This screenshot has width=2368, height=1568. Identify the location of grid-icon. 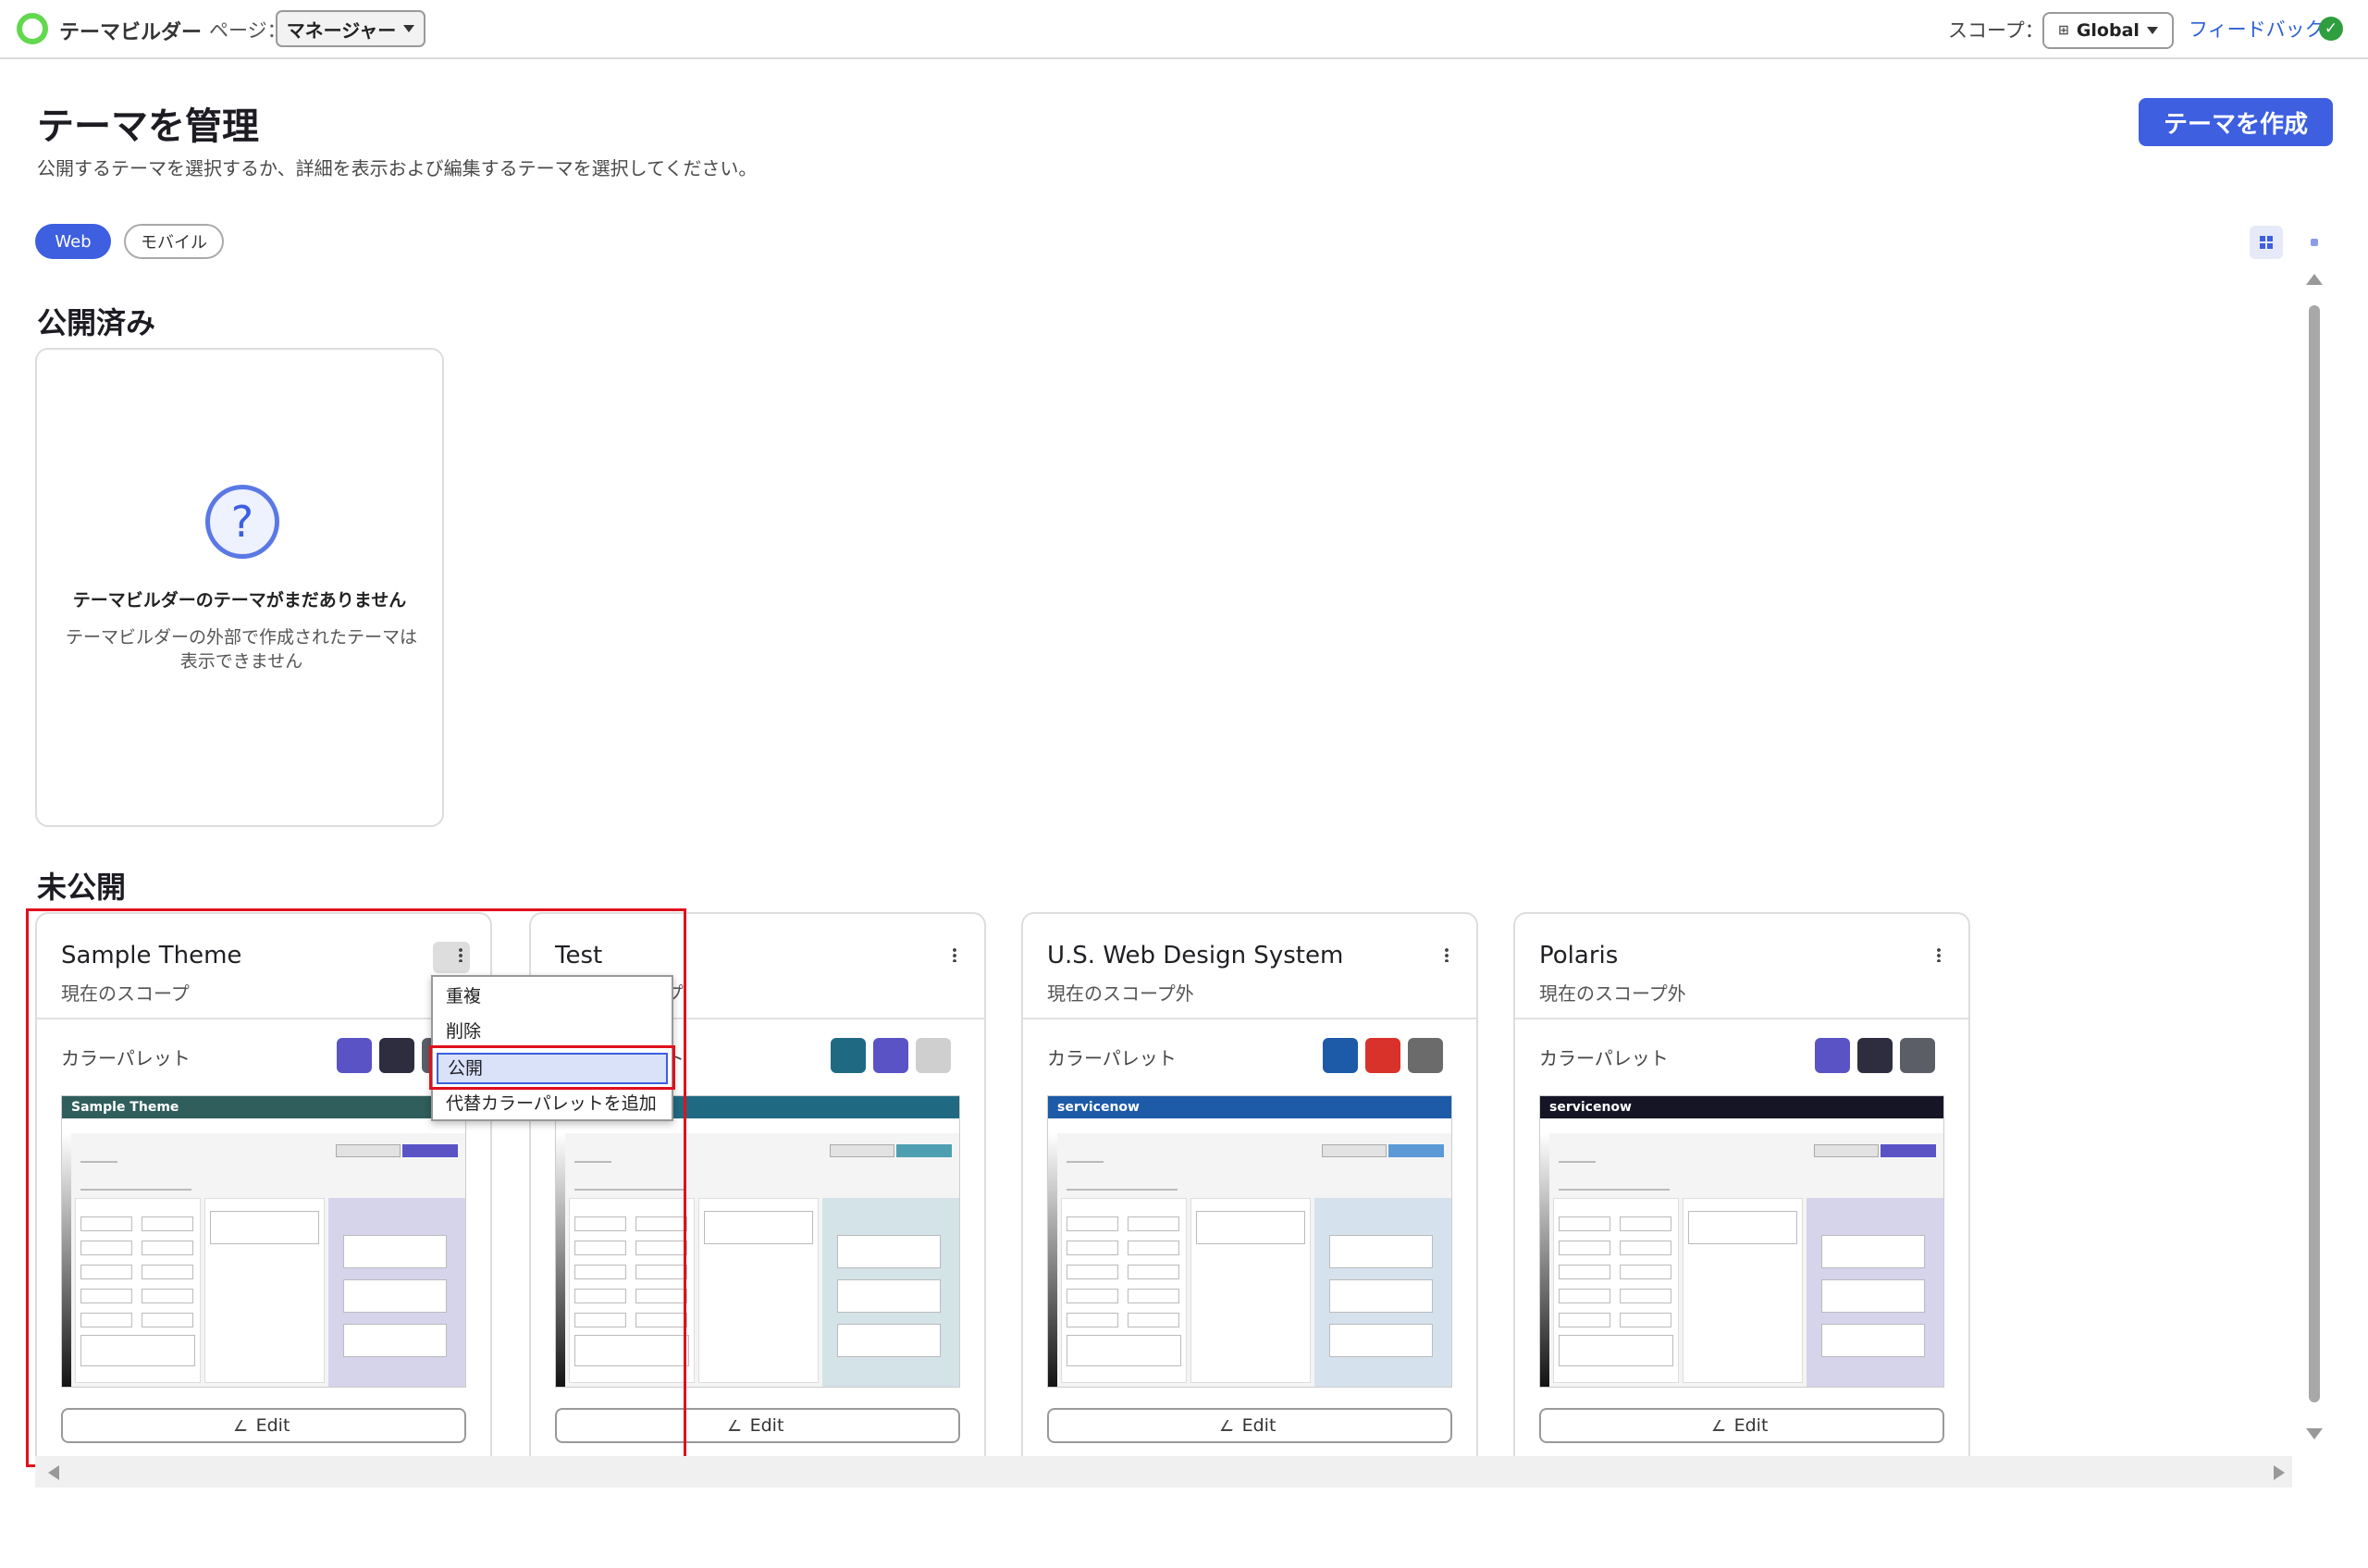
(2267, 242).